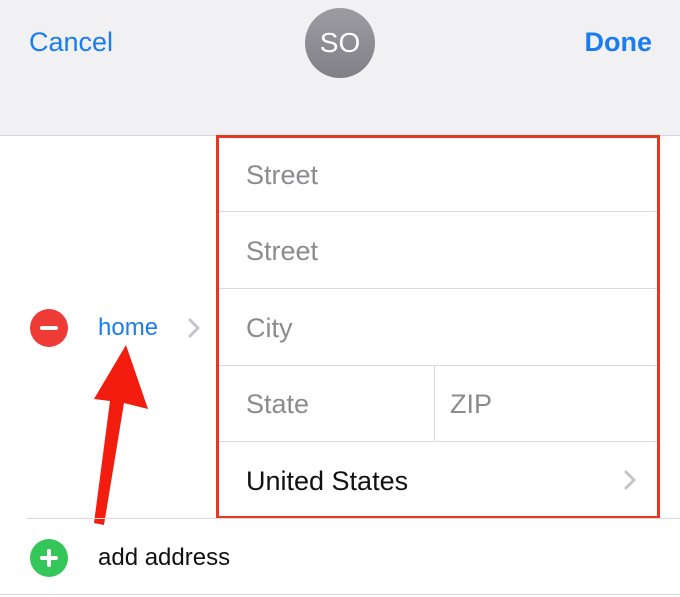  What do you see at coordinates (619, 42) in the screenshot?
I see `done-button: Done` at bounding box center [619, 42].